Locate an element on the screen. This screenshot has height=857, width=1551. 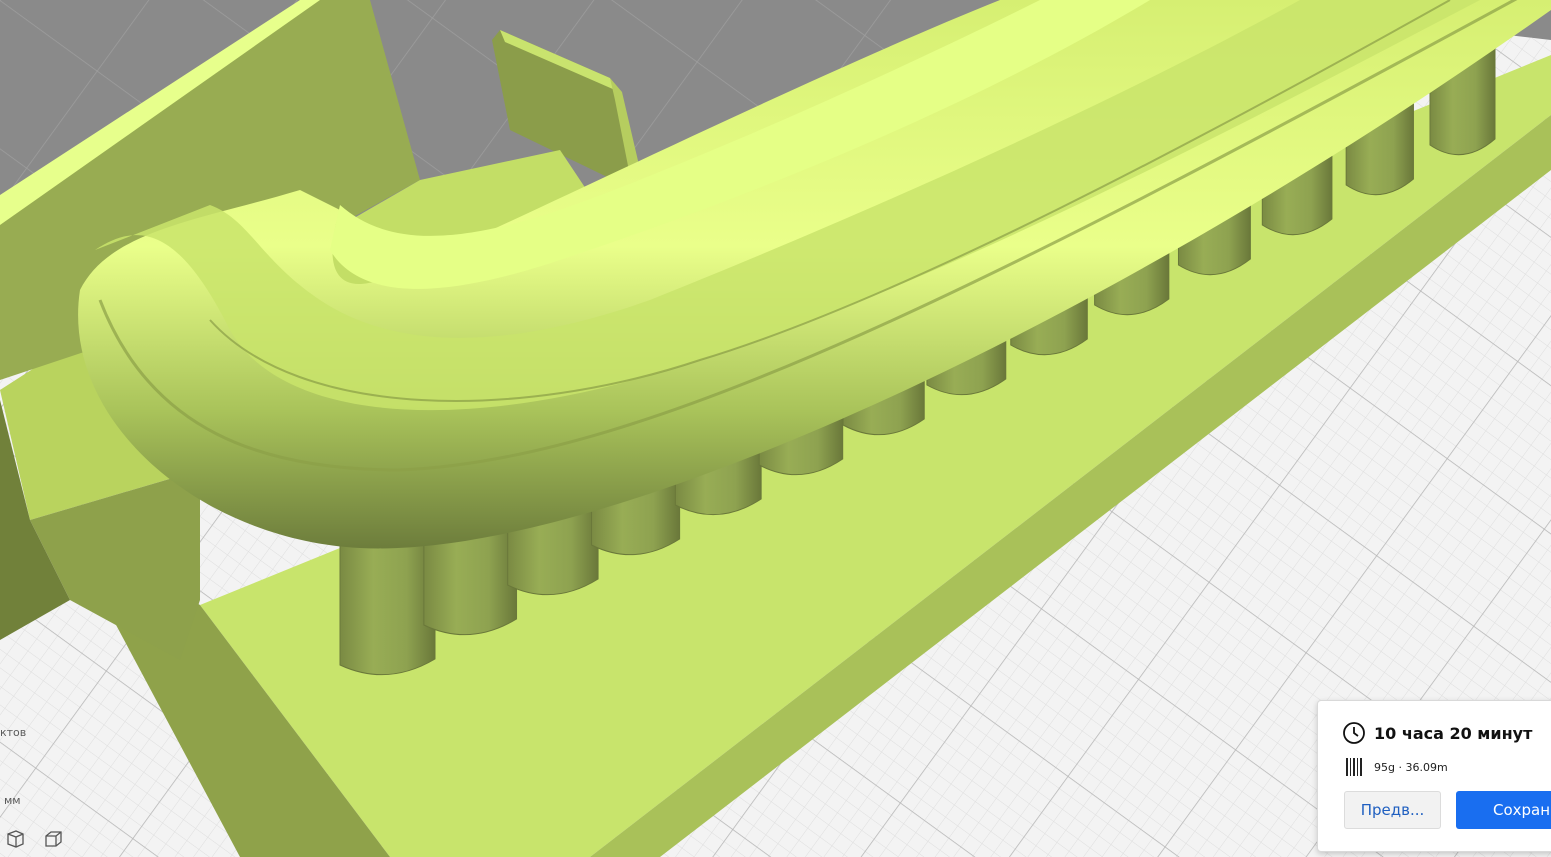
print-time: 10 часа 20 минут is located at coordinates (1453, 733).